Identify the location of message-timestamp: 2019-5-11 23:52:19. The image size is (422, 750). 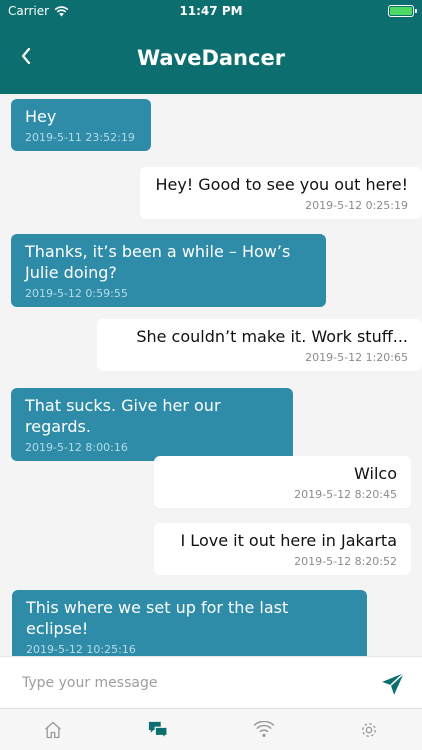
(80, 137).